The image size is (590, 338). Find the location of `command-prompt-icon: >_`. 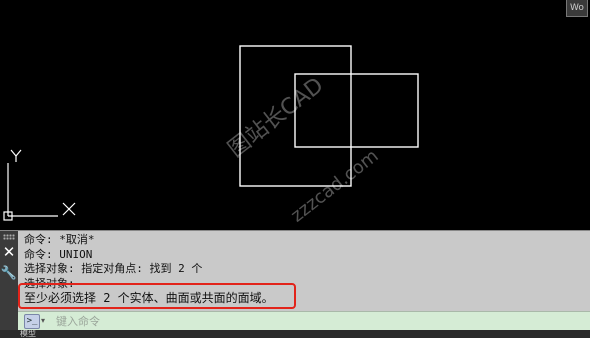

command-prompt-icon: >_ is located at coordinates (32, 321).